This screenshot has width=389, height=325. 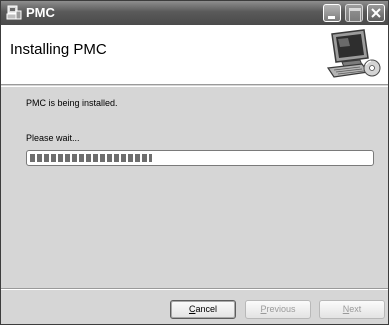 I want to click on previous-button: Previous, so click(x=278, y=309).